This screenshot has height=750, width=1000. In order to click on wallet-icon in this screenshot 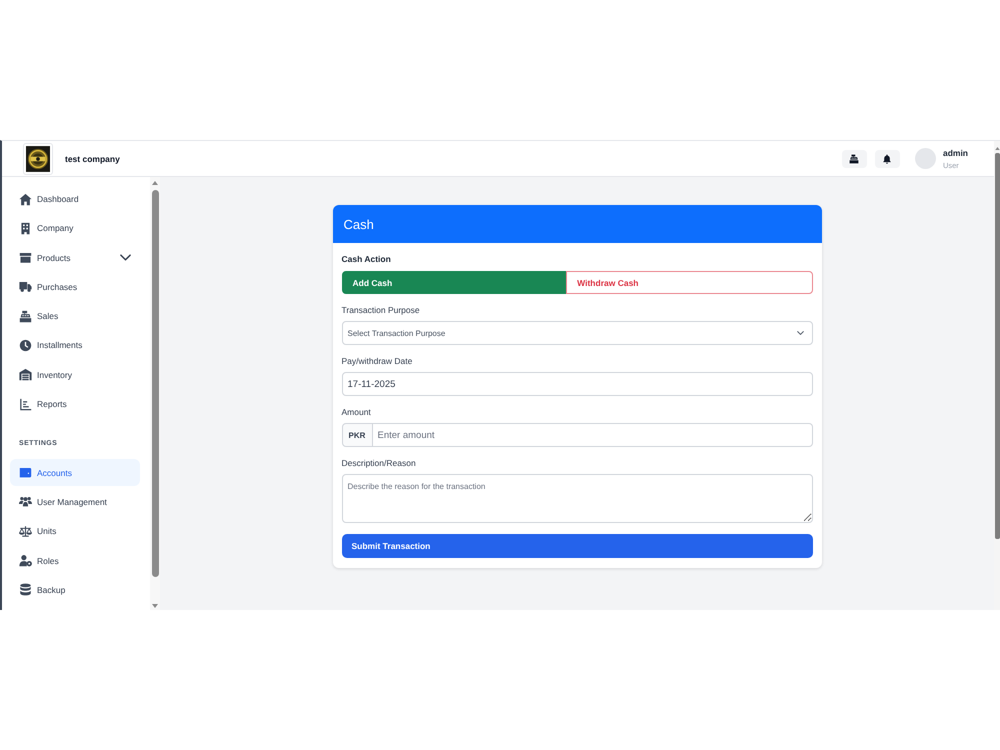, I will do `click(25, 473)`.